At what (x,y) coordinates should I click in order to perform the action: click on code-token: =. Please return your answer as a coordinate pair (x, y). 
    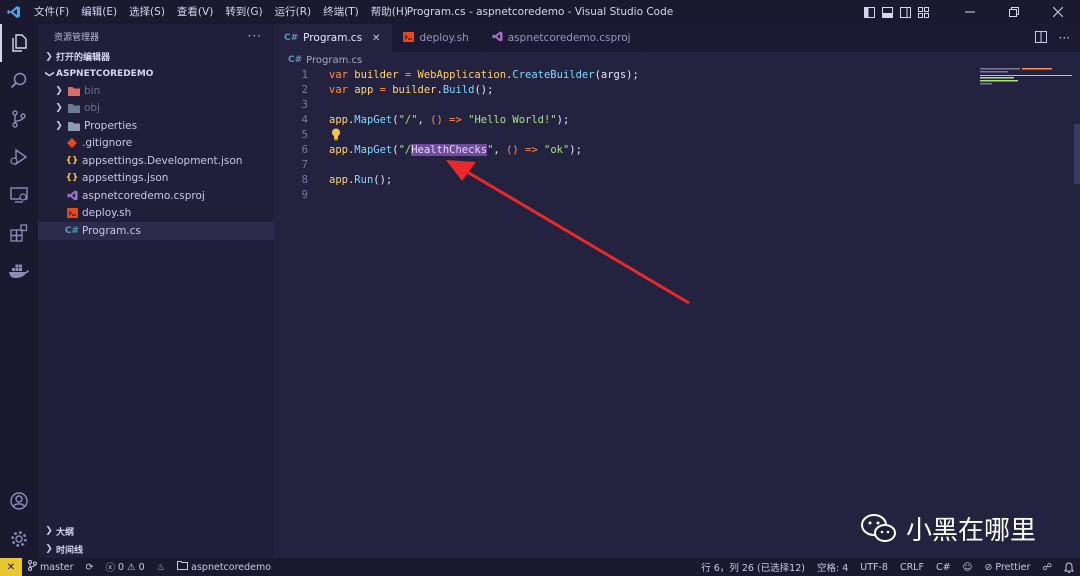
    Looking at the image, I should click on (408, 75).